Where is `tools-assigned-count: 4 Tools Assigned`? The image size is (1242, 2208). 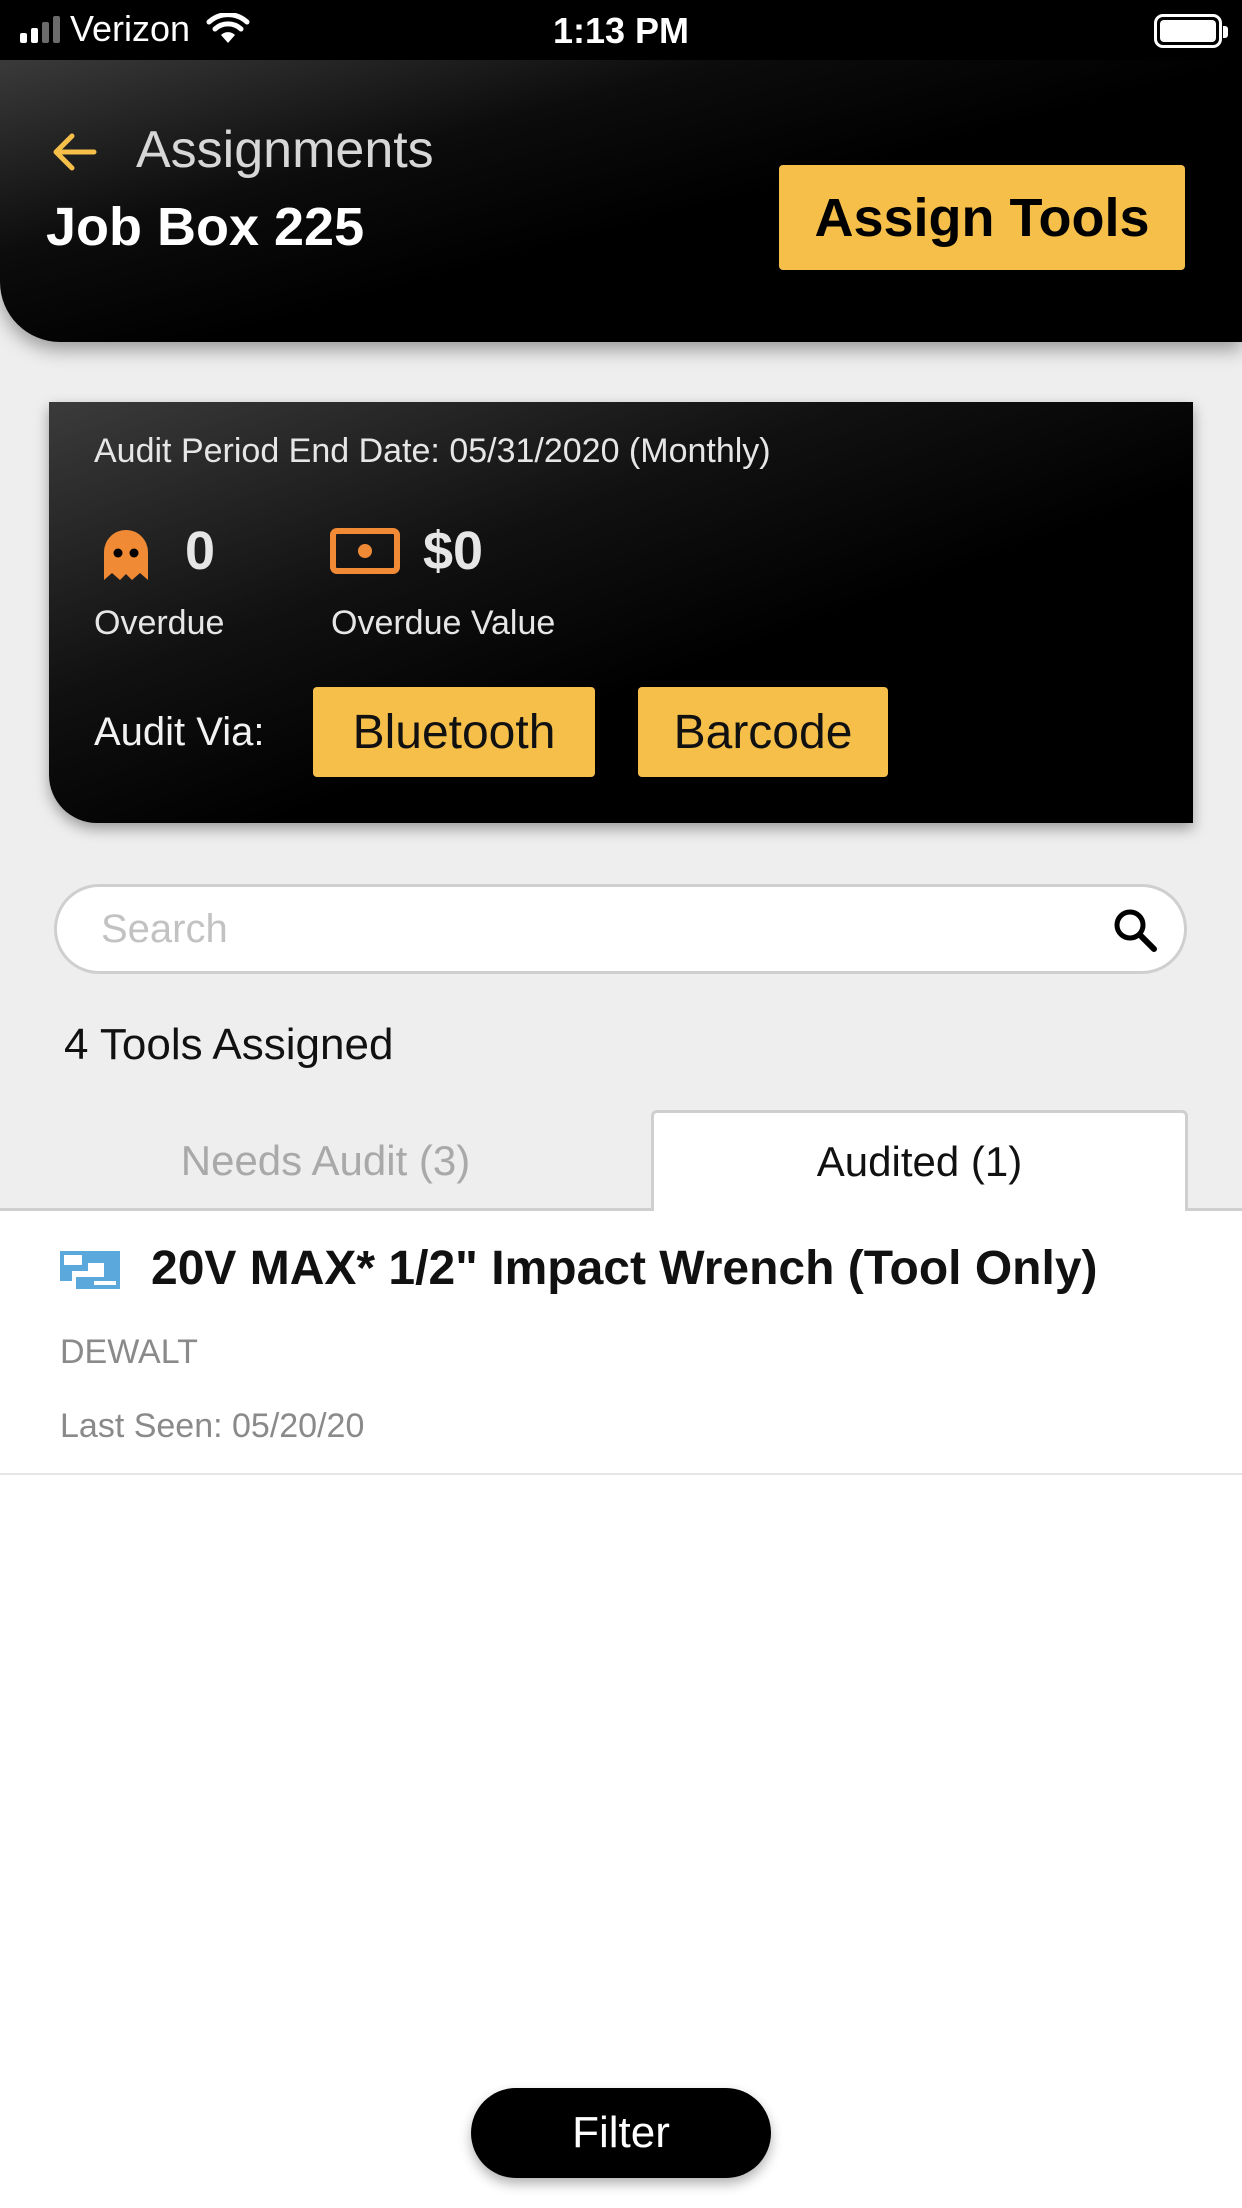
tools-assigned-count: 4 Tools Assigned is located at coordinates (229, 1044).